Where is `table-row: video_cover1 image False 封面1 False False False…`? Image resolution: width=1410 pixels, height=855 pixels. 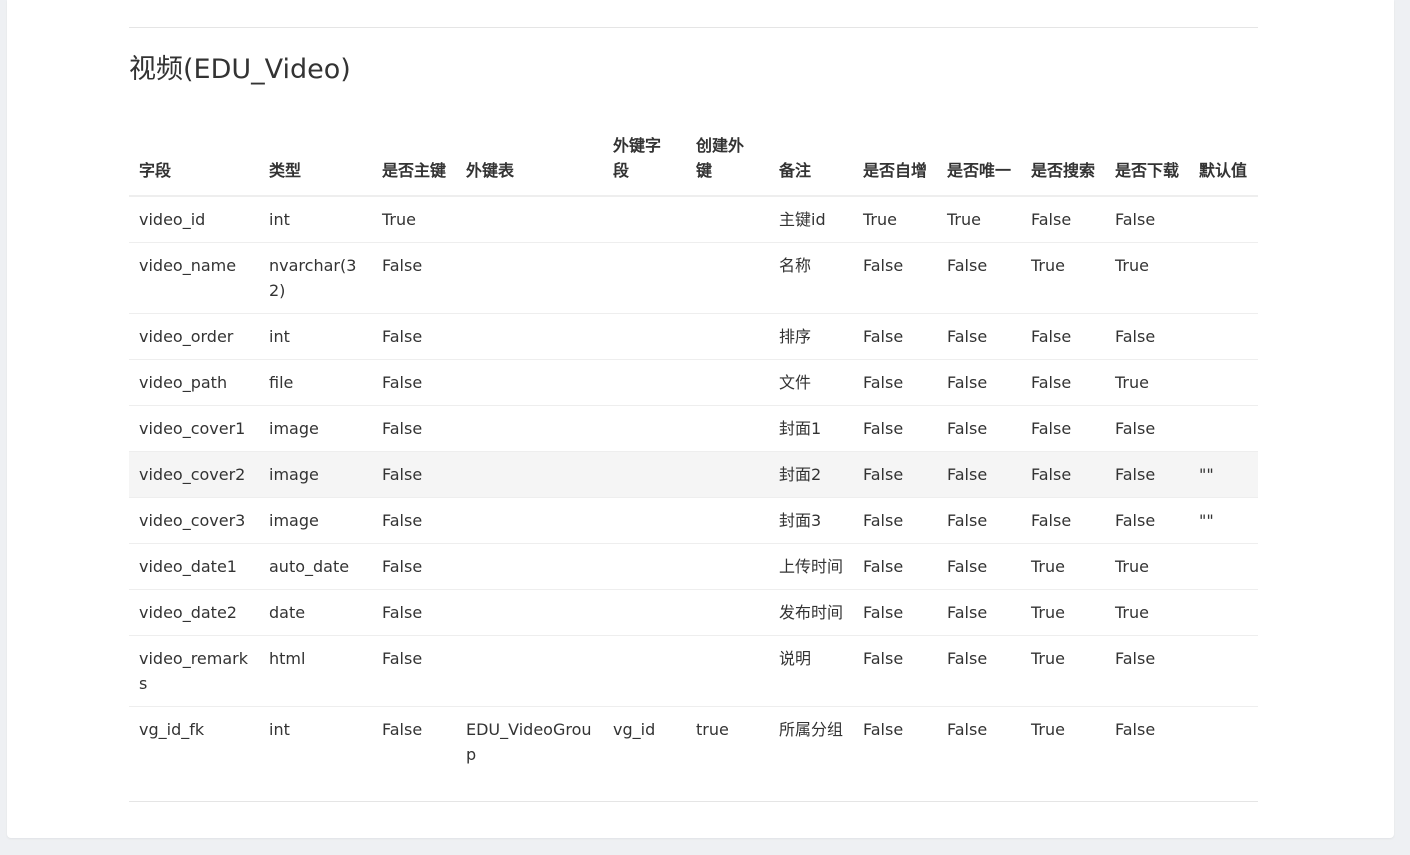 table-row: video_cover1 image False 封面1 False False False… is located at coordinates (693, 428).